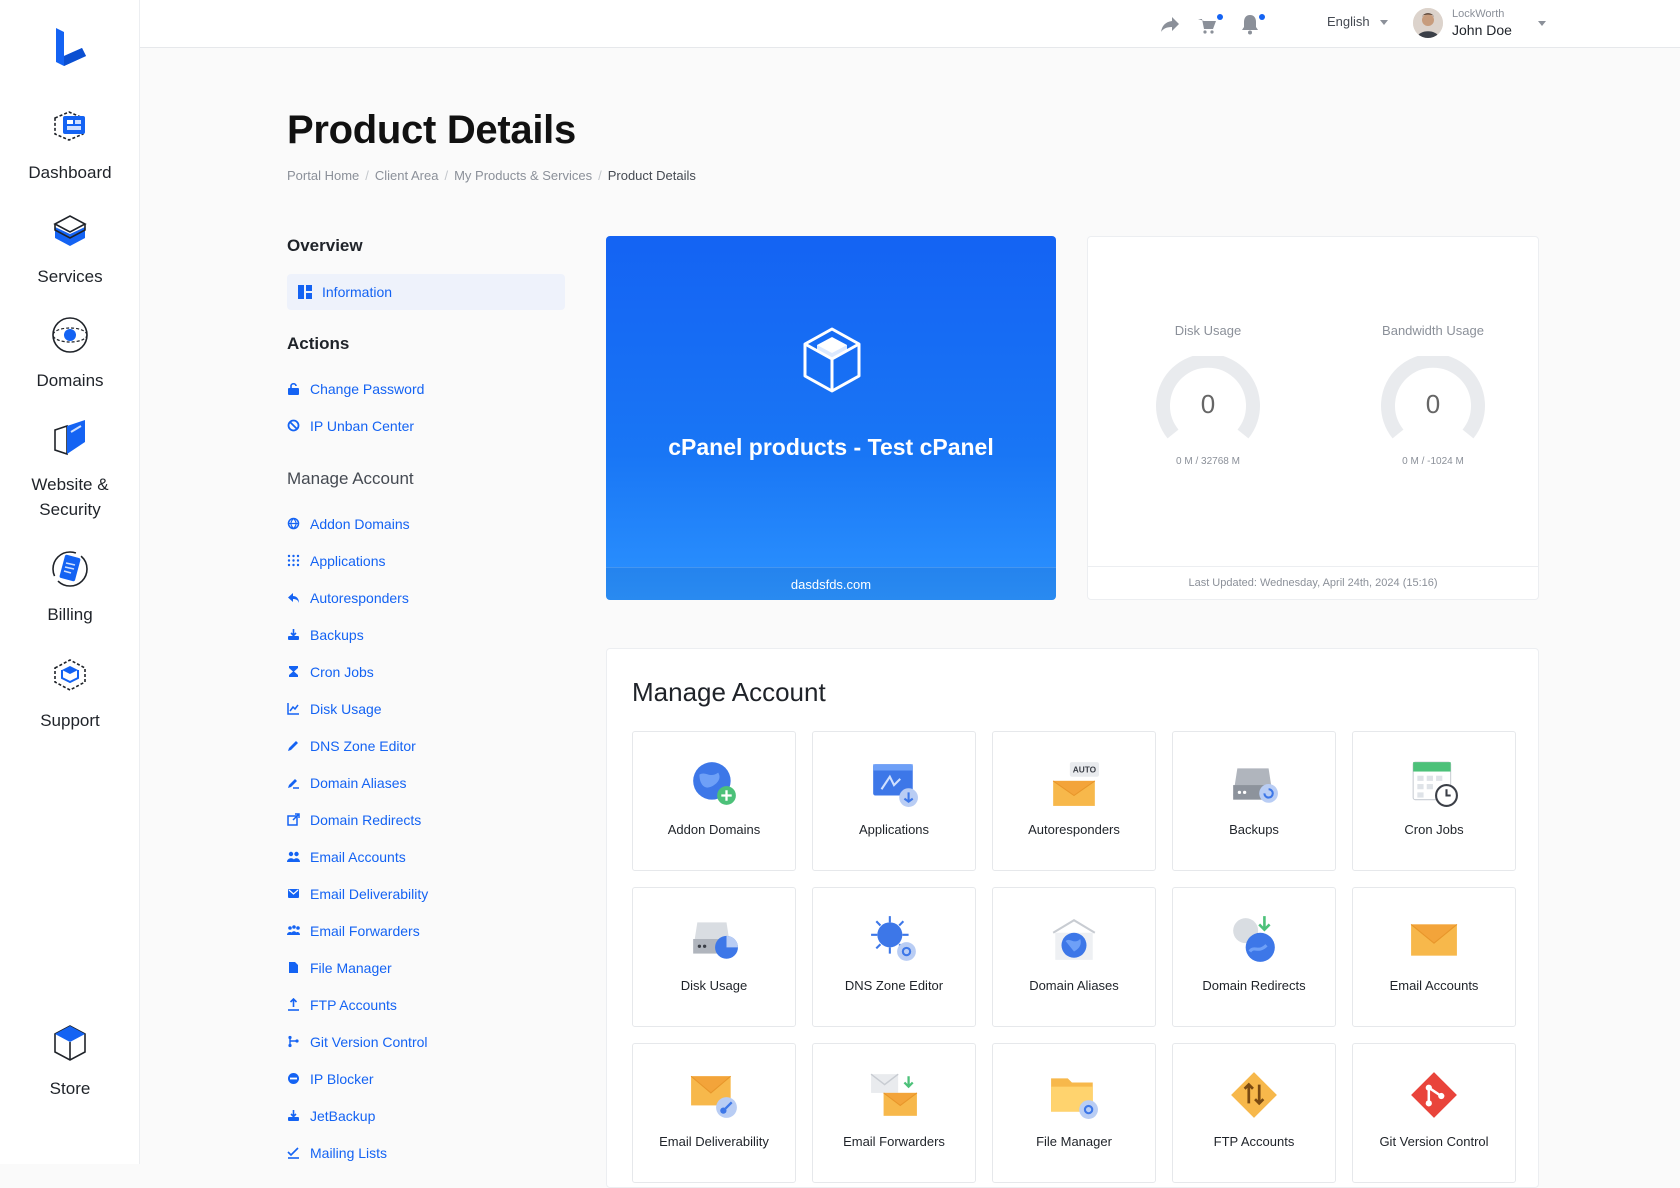 This screenshot has height=1188, width=1680. I want to click on nav-services: Services, so click(70, 248).